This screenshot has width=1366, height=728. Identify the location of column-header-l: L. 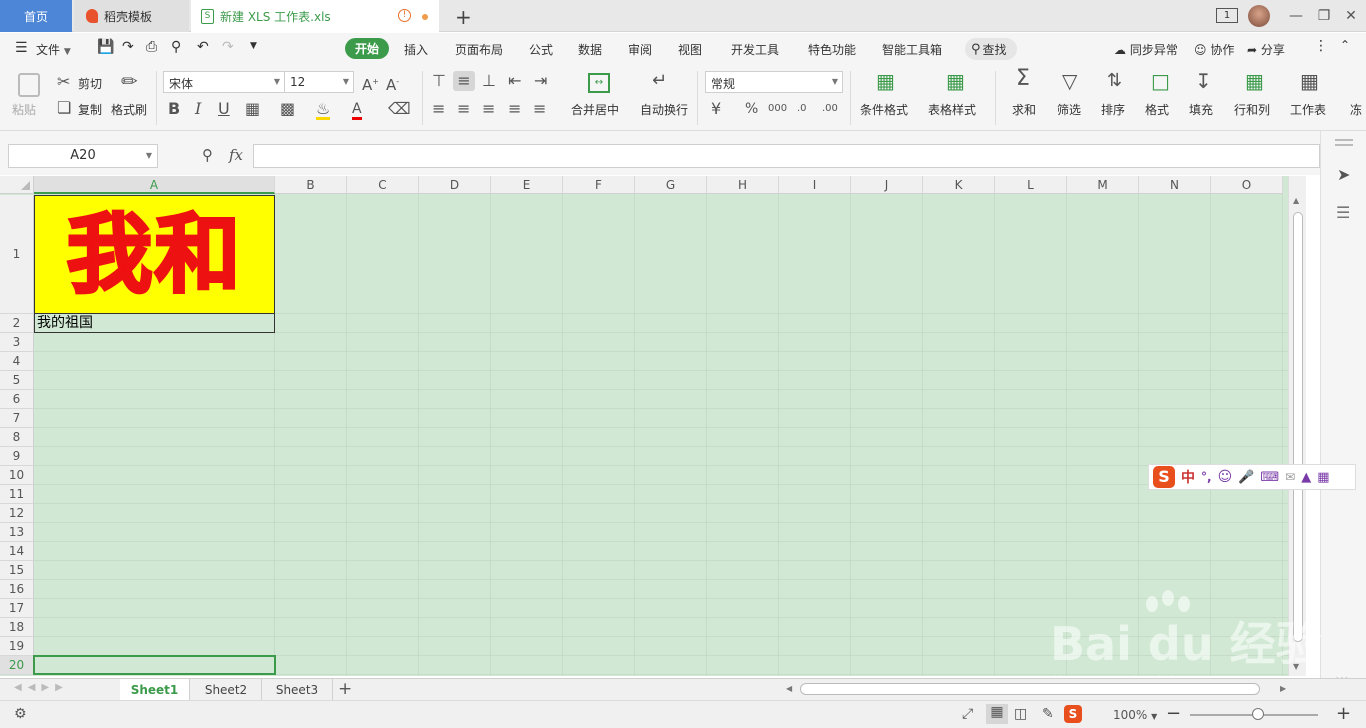
(1031, 185).